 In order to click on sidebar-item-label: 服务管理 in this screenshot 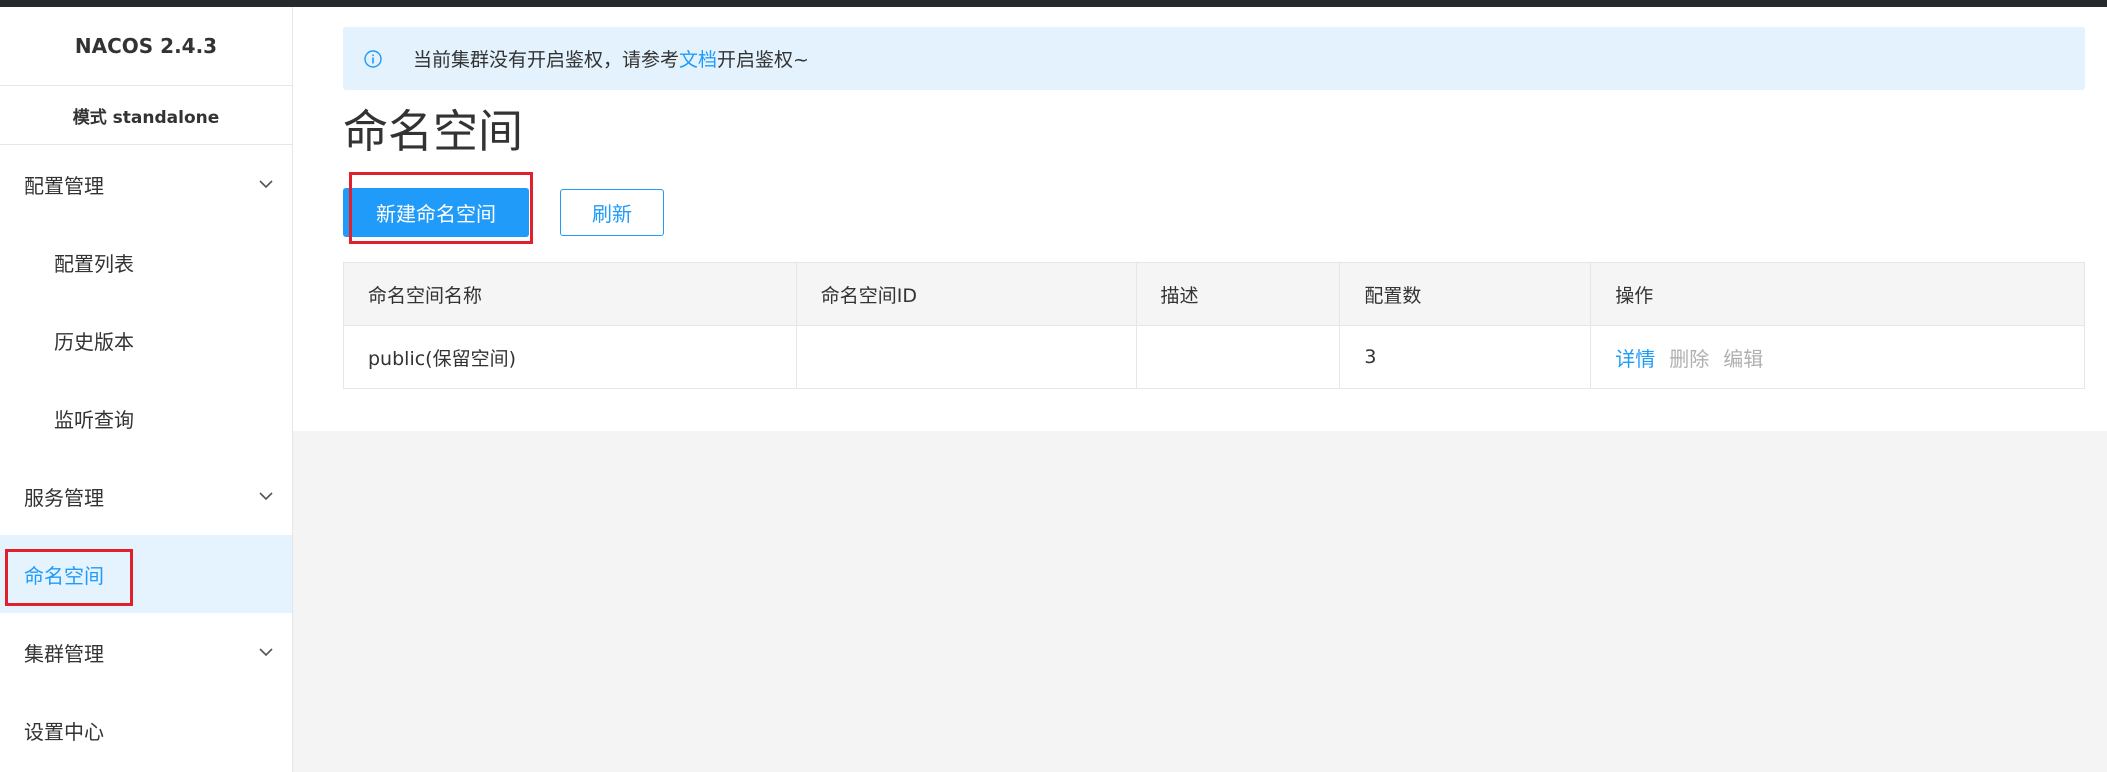, I will do `click(64, 497)`.